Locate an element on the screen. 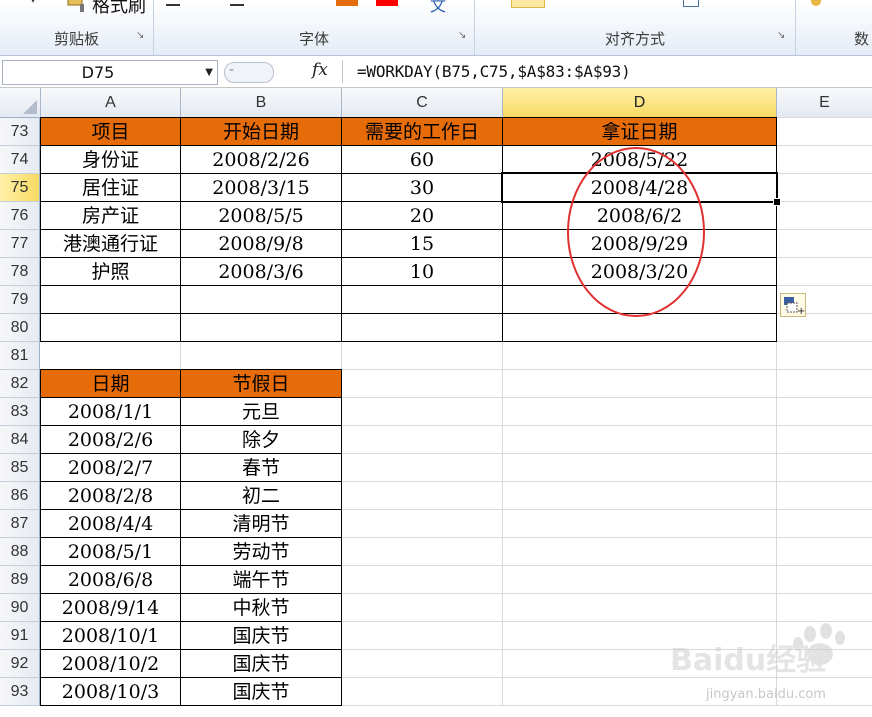 Image resolution: width=872 pixels, height=717 pixels. row-header-90: 90 is located at coordinates (20, 608).